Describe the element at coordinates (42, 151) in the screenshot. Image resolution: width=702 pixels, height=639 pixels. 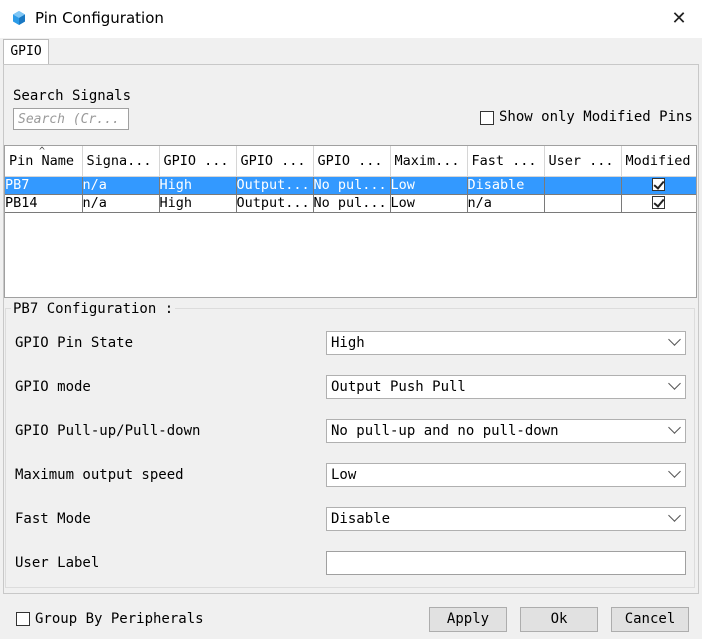
I see `sort-arrow-icon: ^` at that location.